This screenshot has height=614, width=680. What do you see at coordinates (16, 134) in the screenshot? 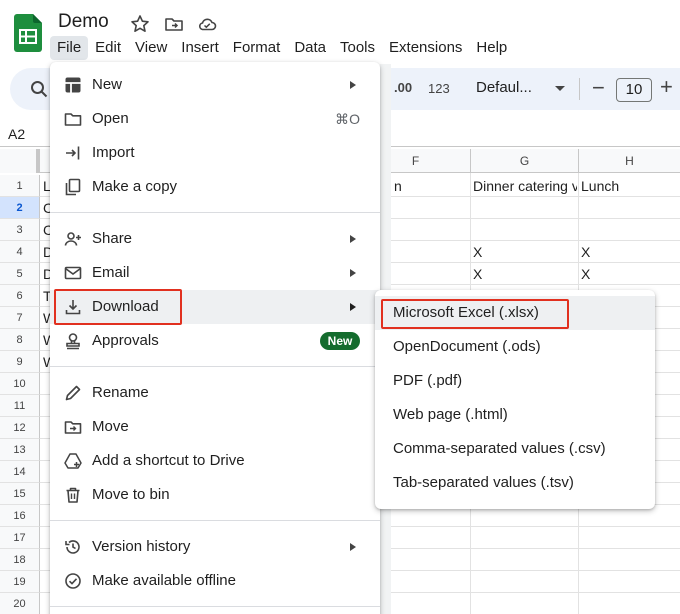
I see `name-box: A2` at bounding box center [16, 134].